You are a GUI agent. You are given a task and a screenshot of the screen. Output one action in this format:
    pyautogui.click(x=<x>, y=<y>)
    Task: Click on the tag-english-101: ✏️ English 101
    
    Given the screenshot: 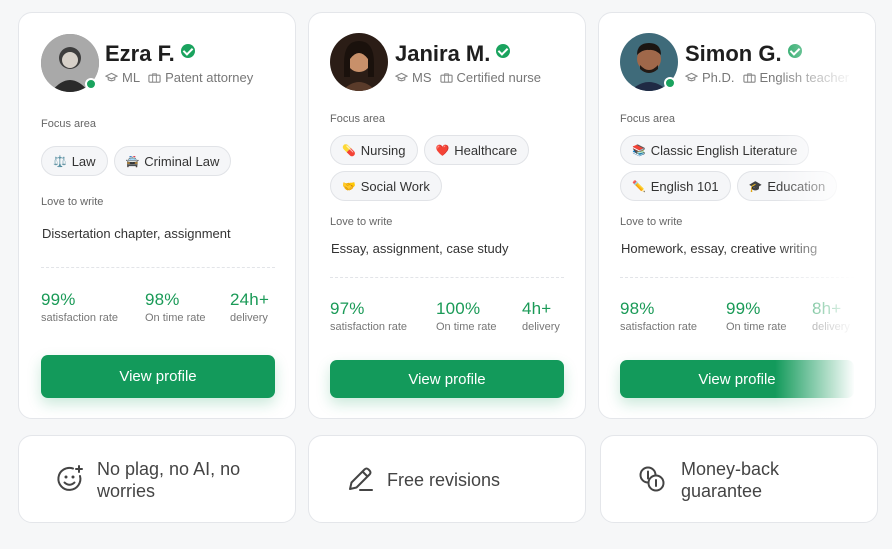 What is the action you would take?
    pyautogui.click(x=675, y=186)
    